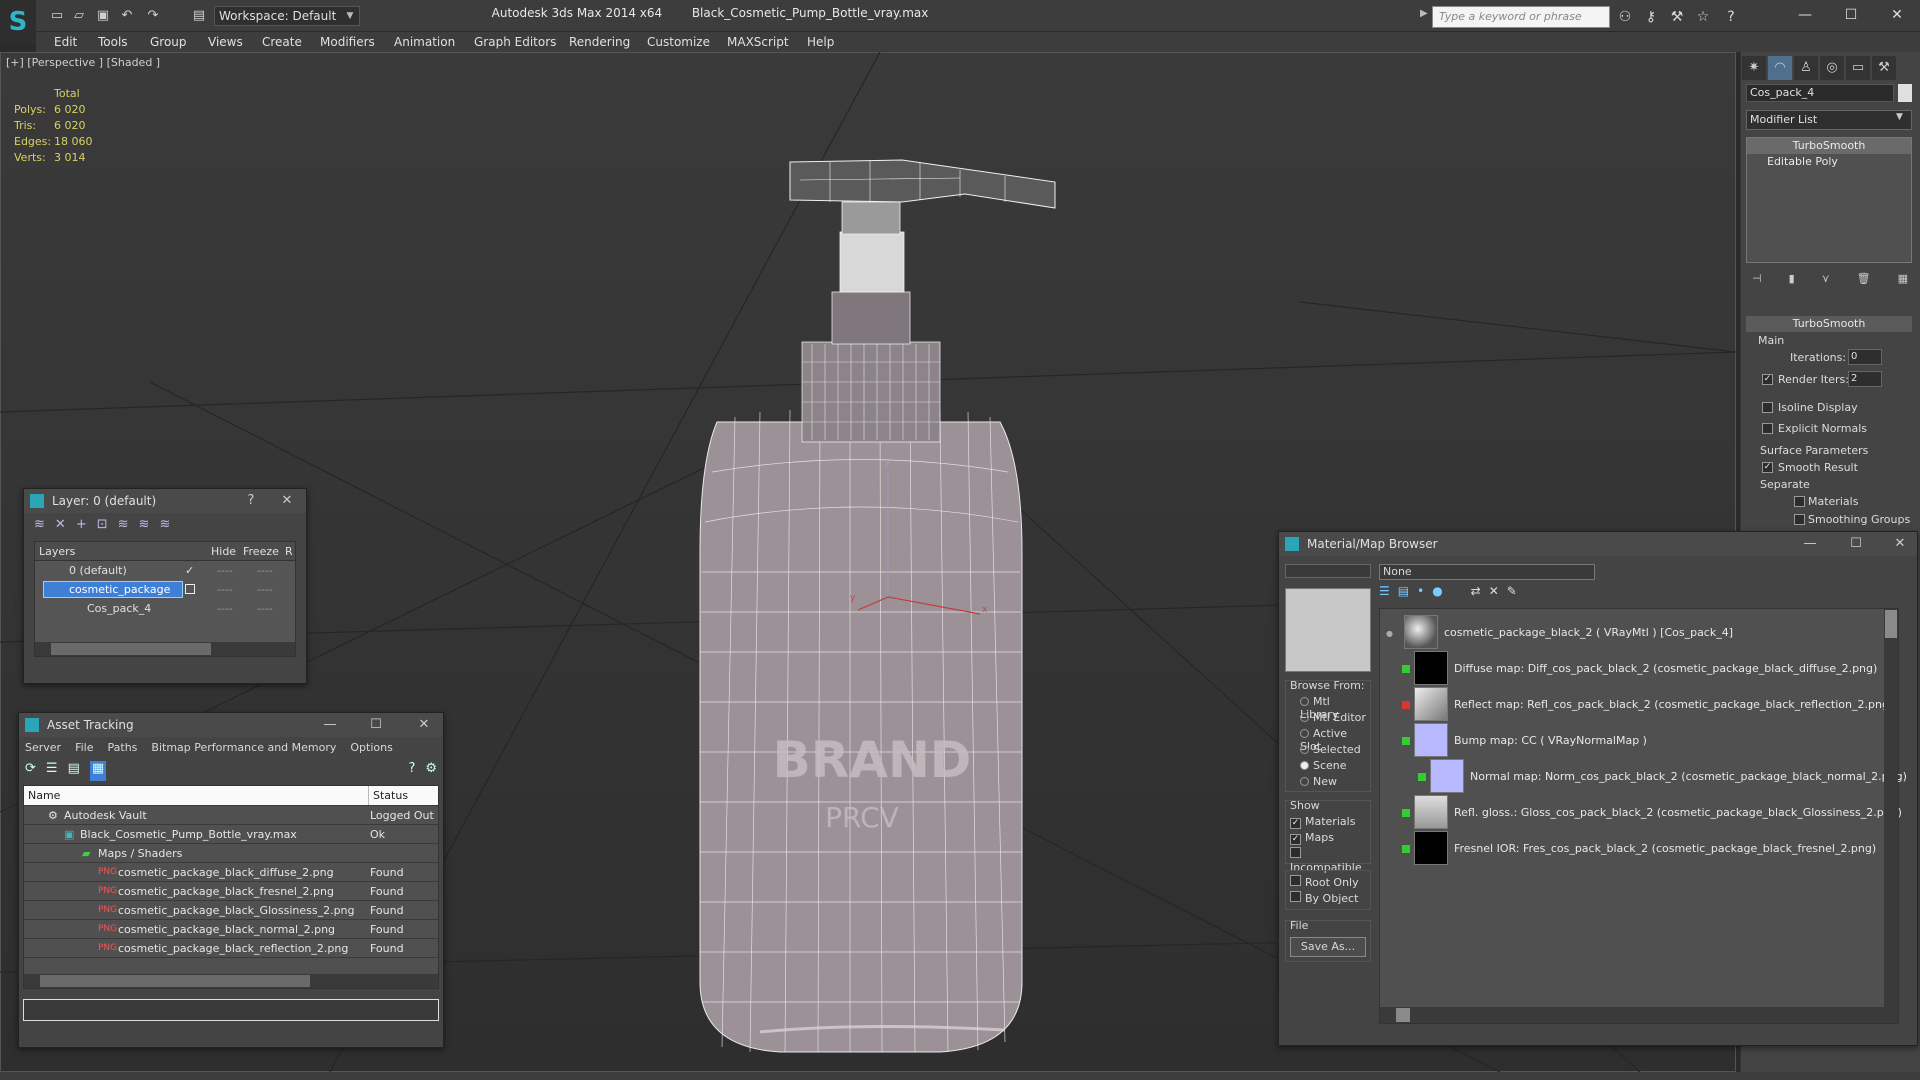 Image resolution: width=1920 pixels, height=1080 pixels. Describe the element at coordinates (1832, 68) in the screenshot. I see `motion-tab-icon: ◎` at that location.